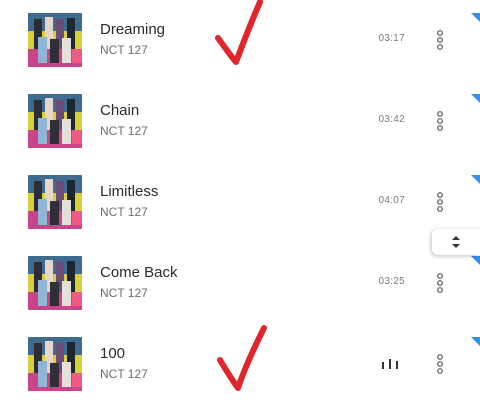 This screenshot has height=410, width=480. Describe the element at coordinates (391, 119) in the screenshot. I see `song-duration: 03:42` at that location.